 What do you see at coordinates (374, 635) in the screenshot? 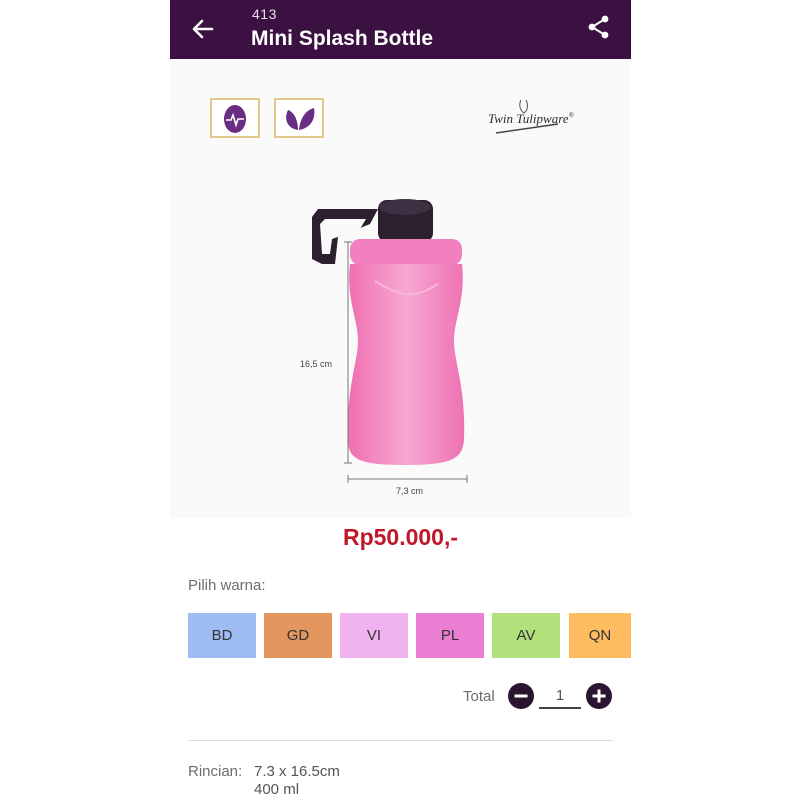
I see `color-option-vi: VI` at bounding box center [374, 635].